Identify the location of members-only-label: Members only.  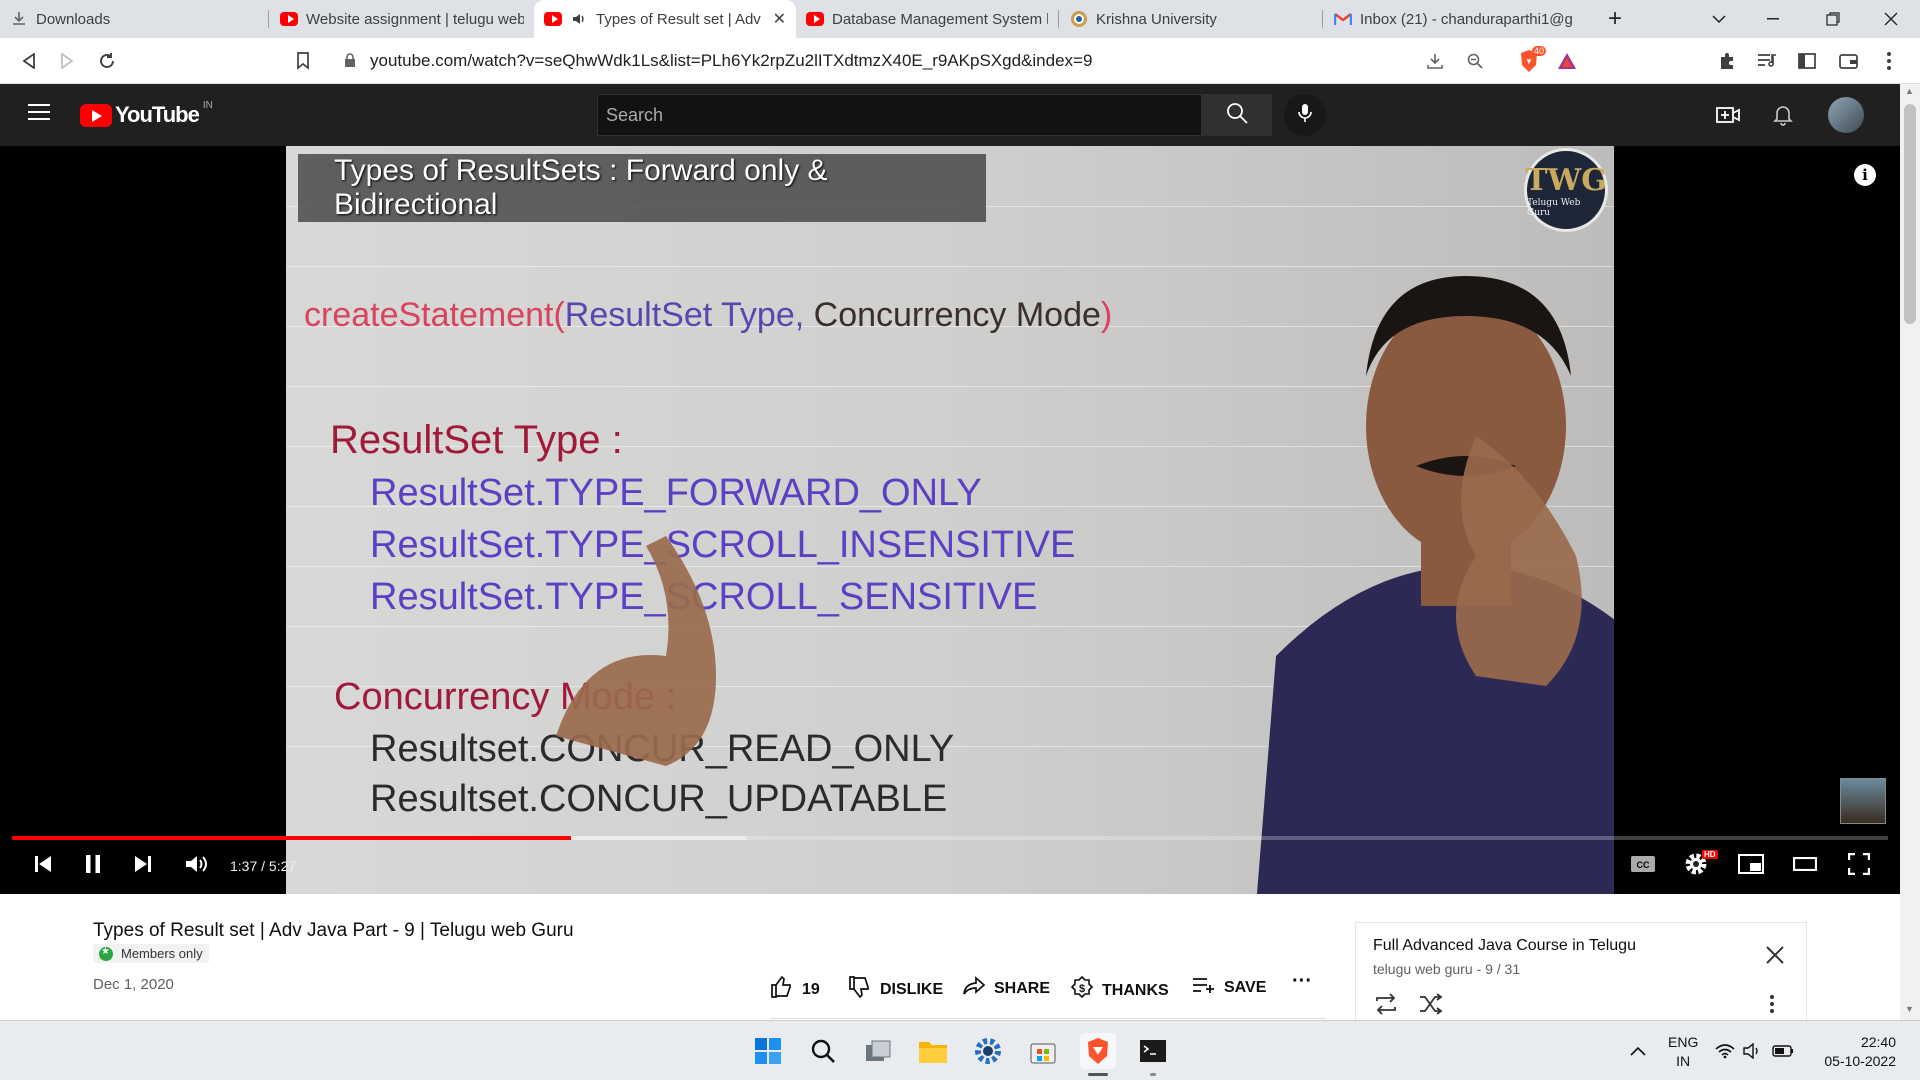
(162, 953).